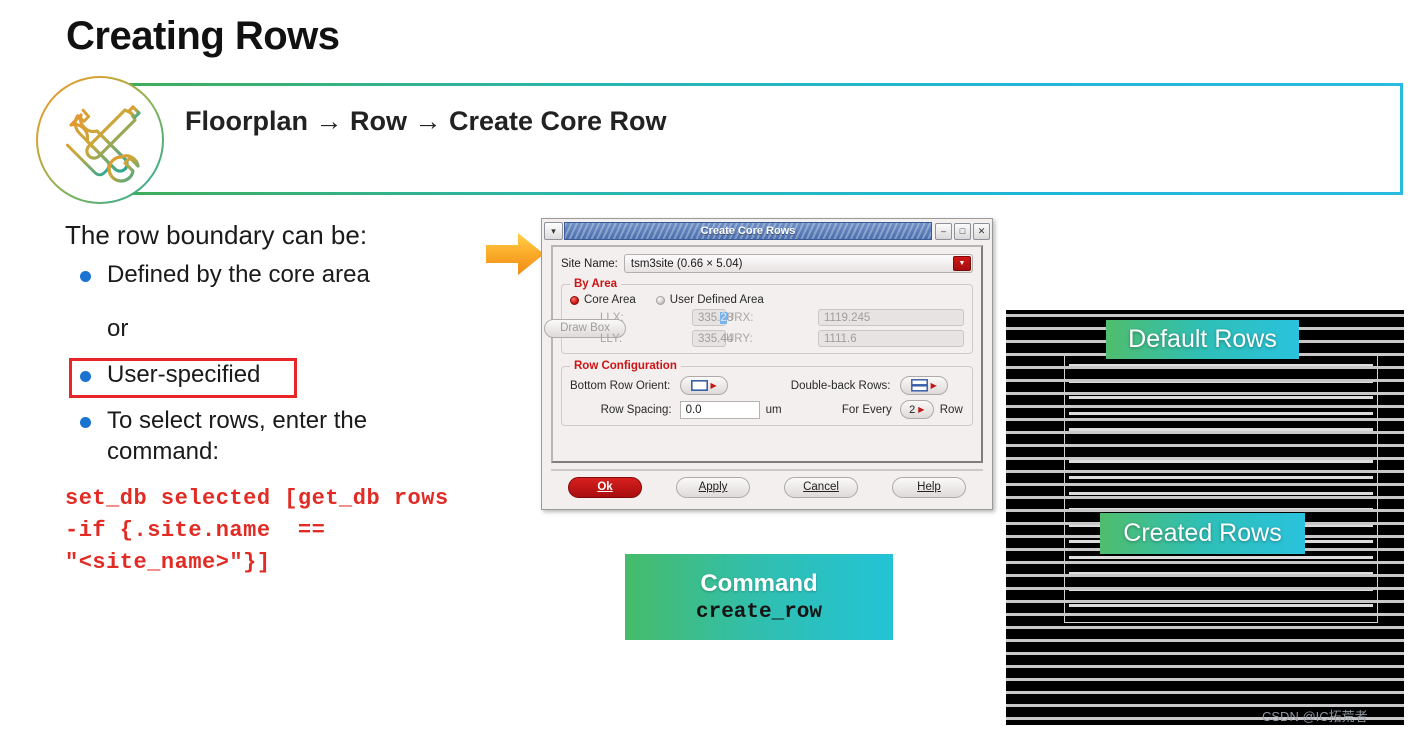 The height and width of the screenshot is (735, 1410). What do you see at coordinates (184, 374) in the screenshot?
I see `list-item-label: User-specified` at bounding box center [184, 374].